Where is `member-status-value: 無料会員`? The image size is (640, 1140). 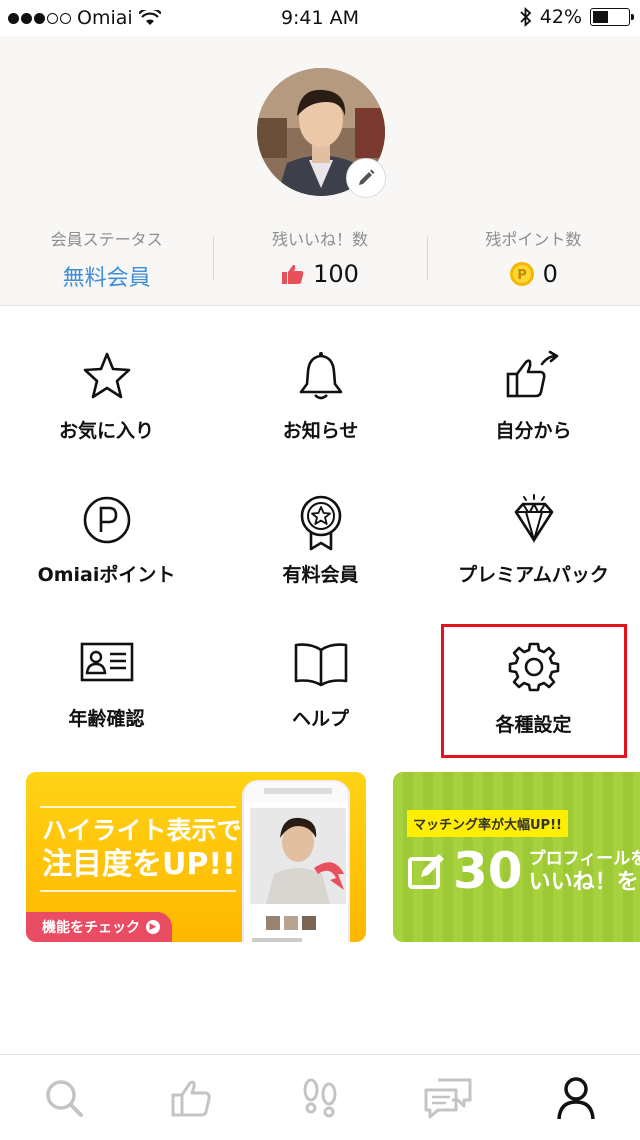 member-status-value: 無料会員 is located at coordinates (106, 278).